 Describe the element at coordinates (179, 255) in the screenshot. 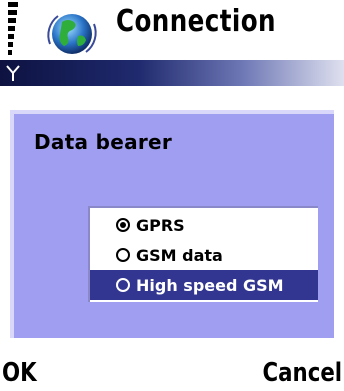

I see `option-label: GSM data` at that location.